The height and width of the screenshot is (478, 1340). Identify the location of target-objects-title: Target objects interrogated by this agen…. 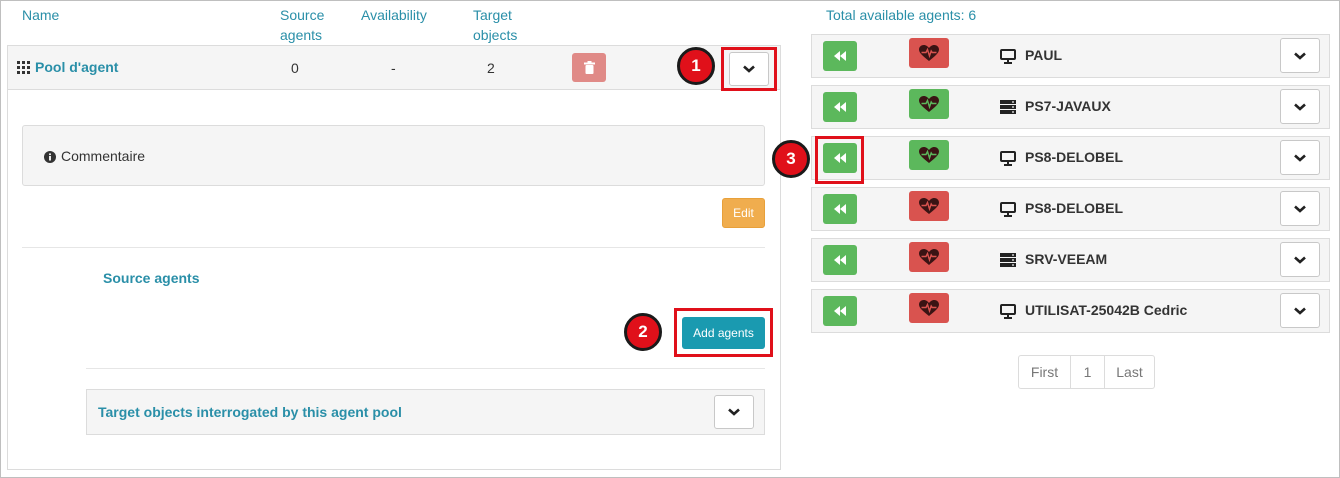
(250, 412).